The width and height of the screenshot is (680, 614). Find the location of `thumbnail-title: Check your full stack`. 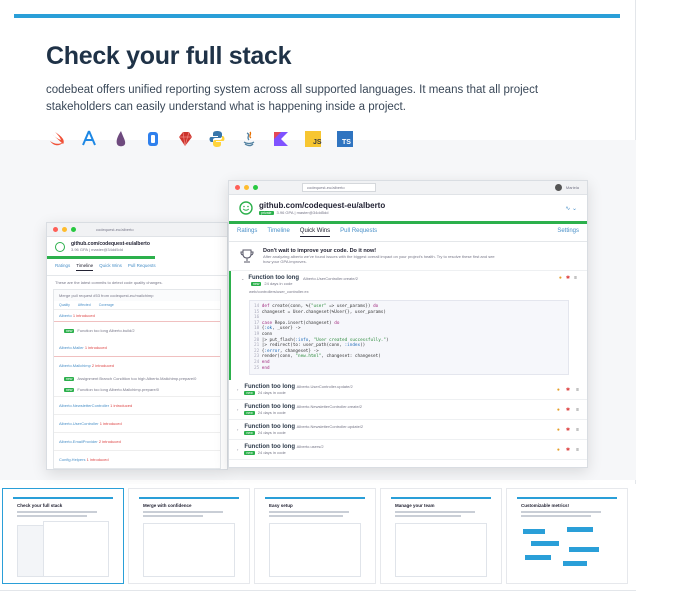

thumbnail-title: Check your full stack is located at coordinates (40, 505).